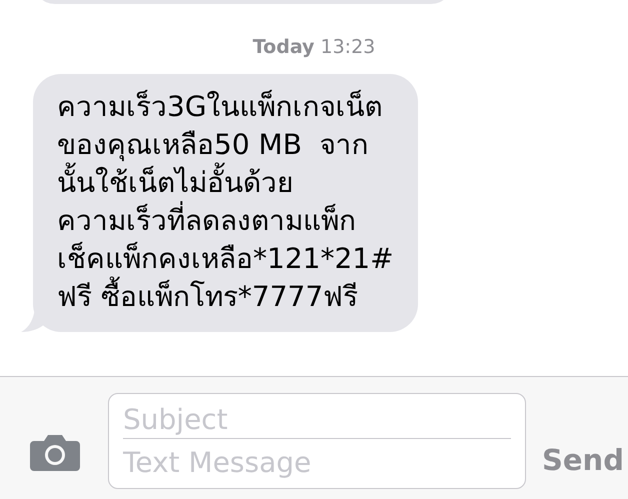  Describe the element at coordinates (317, 419) in the screenshot. I see `subject-field: Subject` at that location.